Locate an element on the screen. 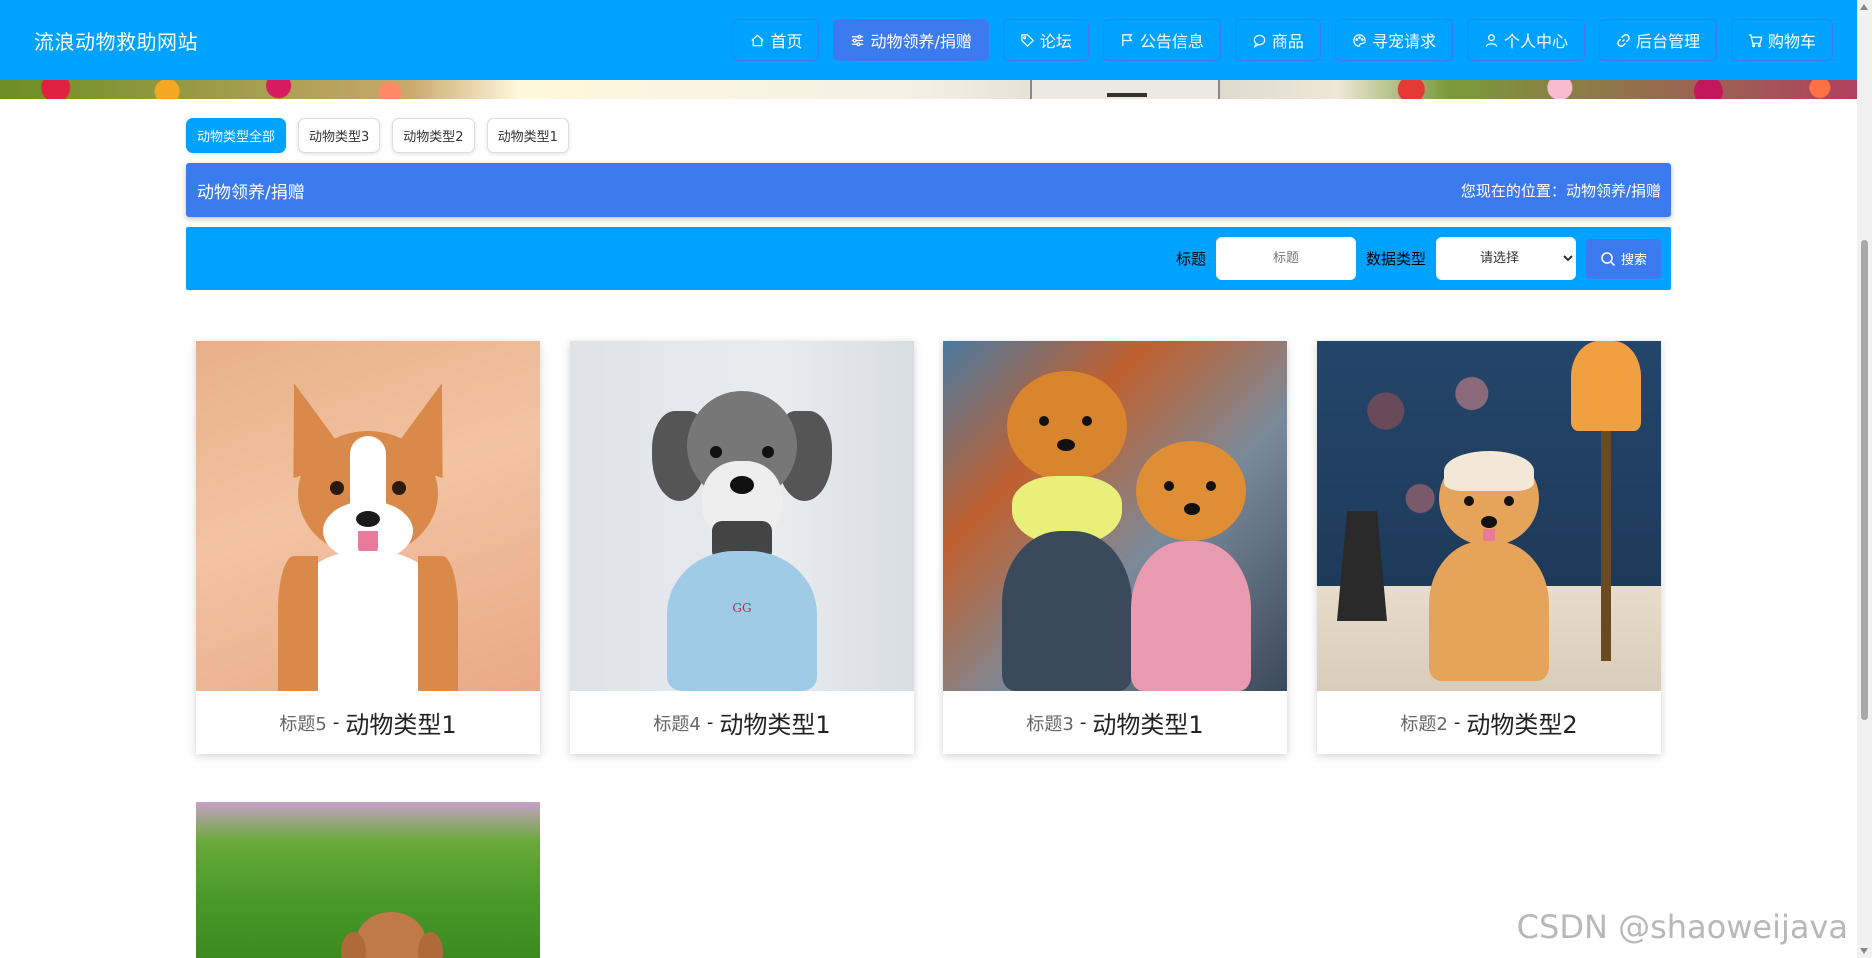 Image resolution: width=1872 pixels, height=958 pixels. location-label: 您现在的位置： is located at coordinates (1513, 190).